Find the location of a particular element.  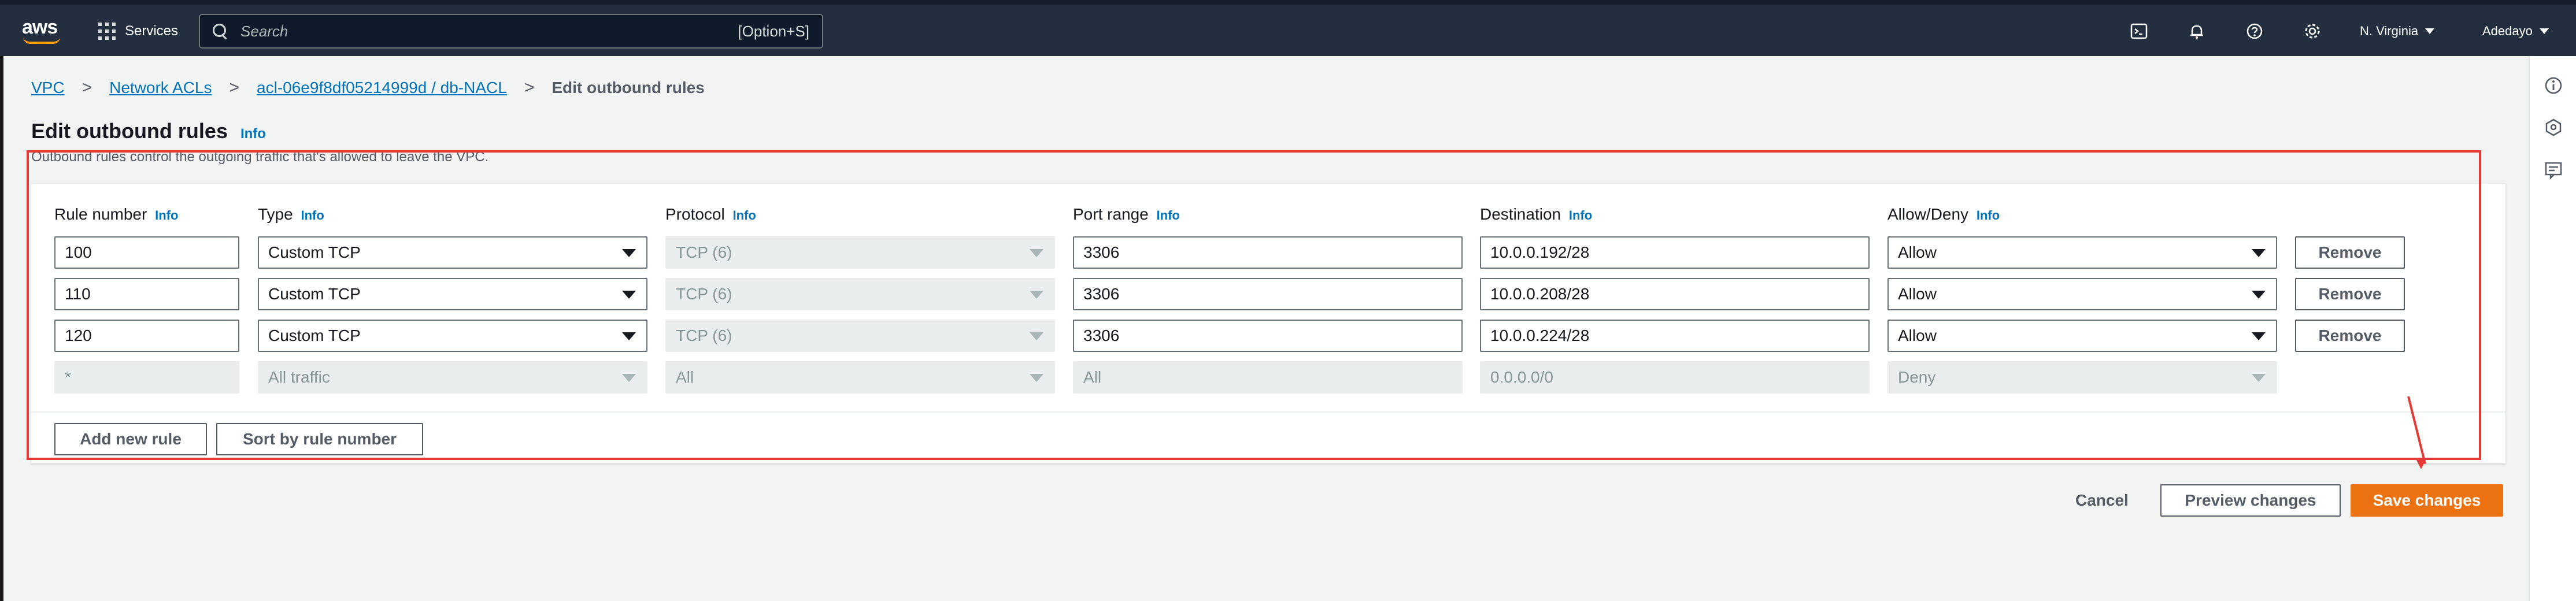

column-header-destination: Destination Info is located at coordinates (1536, 214).